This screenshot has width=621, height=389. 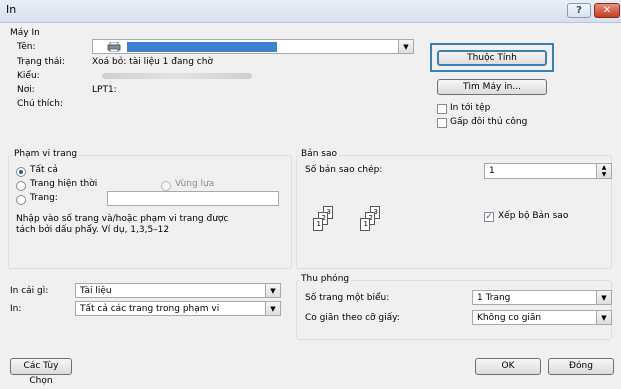 What do you see at coordinates (533, 216) in the screenshot?
I see `collate-label: Xếp bộ Bản sao` at bounding box center [533, 216].